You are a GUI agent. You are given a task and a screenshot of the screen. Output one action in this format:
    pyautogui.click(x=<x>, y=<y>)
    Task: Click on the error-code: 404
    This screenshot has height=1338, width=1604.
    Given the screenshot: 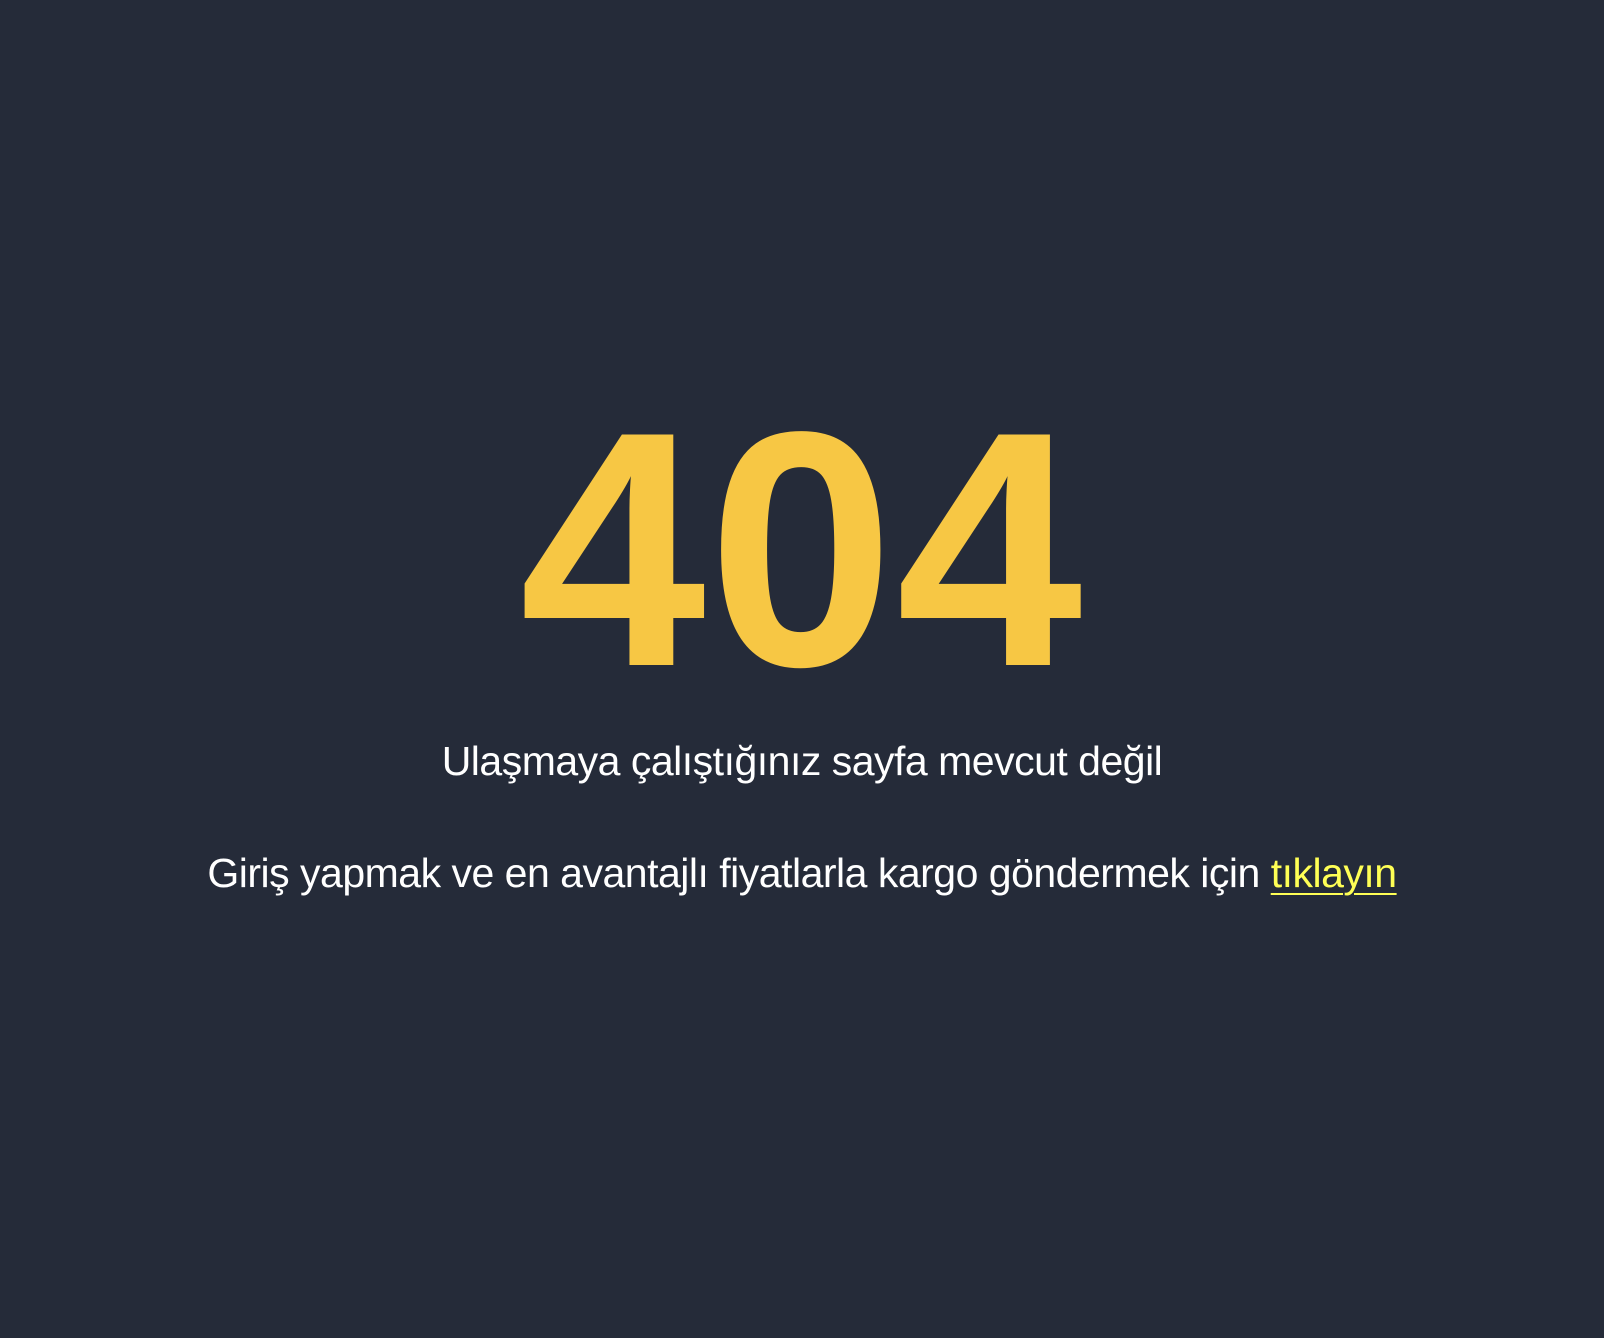 What is the action you would take?
    pyautogui.click(x=802, y=549)
    